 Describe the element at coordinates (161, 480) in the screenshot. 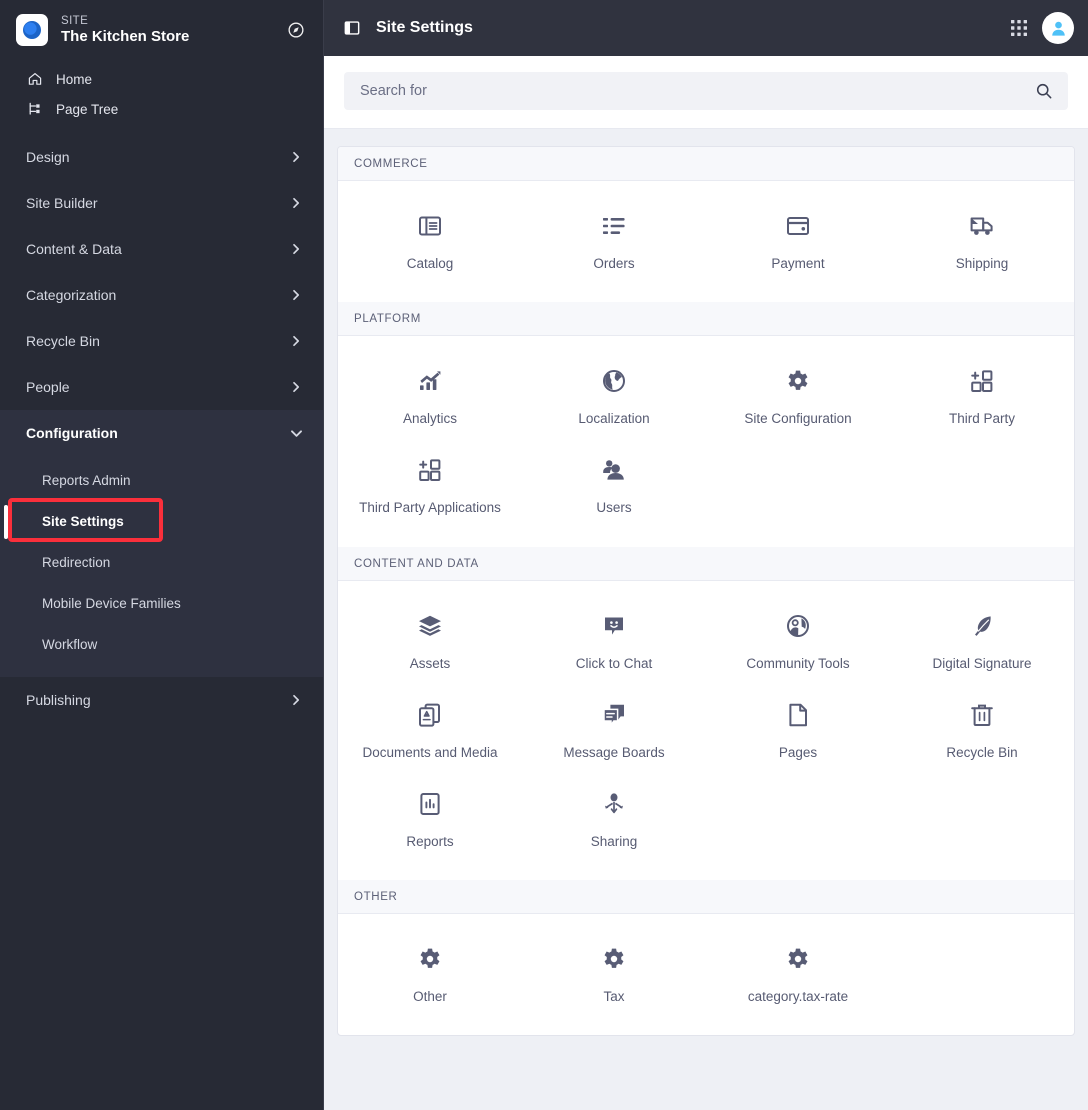

I see `sidebar-item-reports-admin: Reports Admin` at that location.